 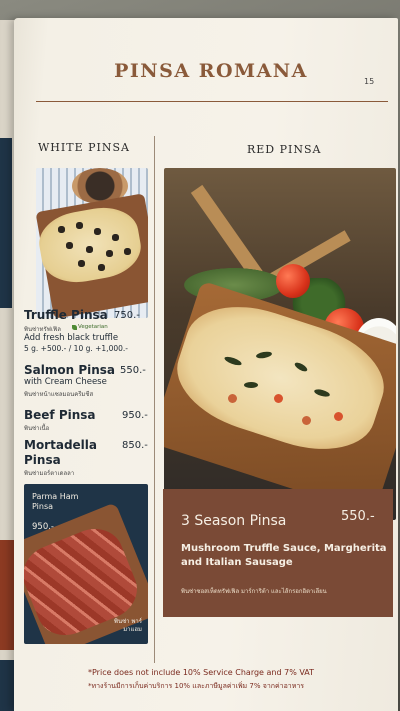 I want to click on vegetarian-badge: Vegetarian, so click(x=90, y=327).